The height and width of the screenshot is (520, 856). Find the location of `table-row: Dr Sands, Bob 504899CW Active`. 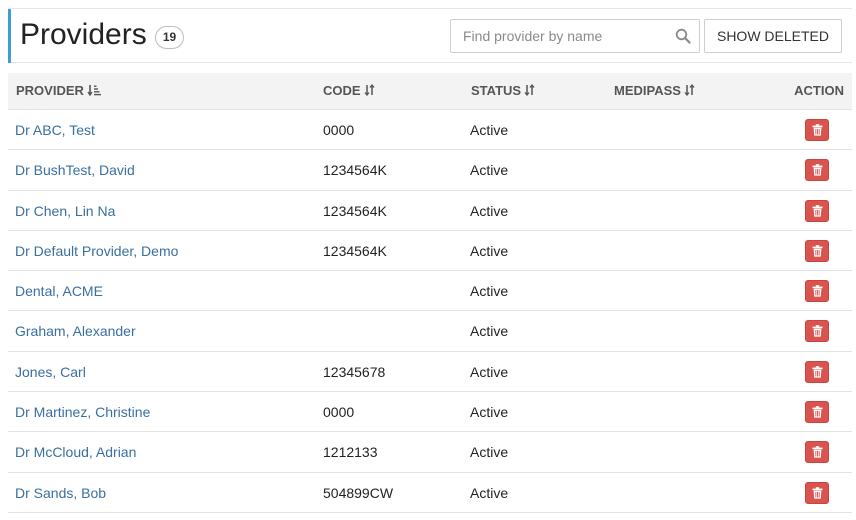

table-row: Dr Sands, Bob 504899CW Active is located at coordinates (430, 493).